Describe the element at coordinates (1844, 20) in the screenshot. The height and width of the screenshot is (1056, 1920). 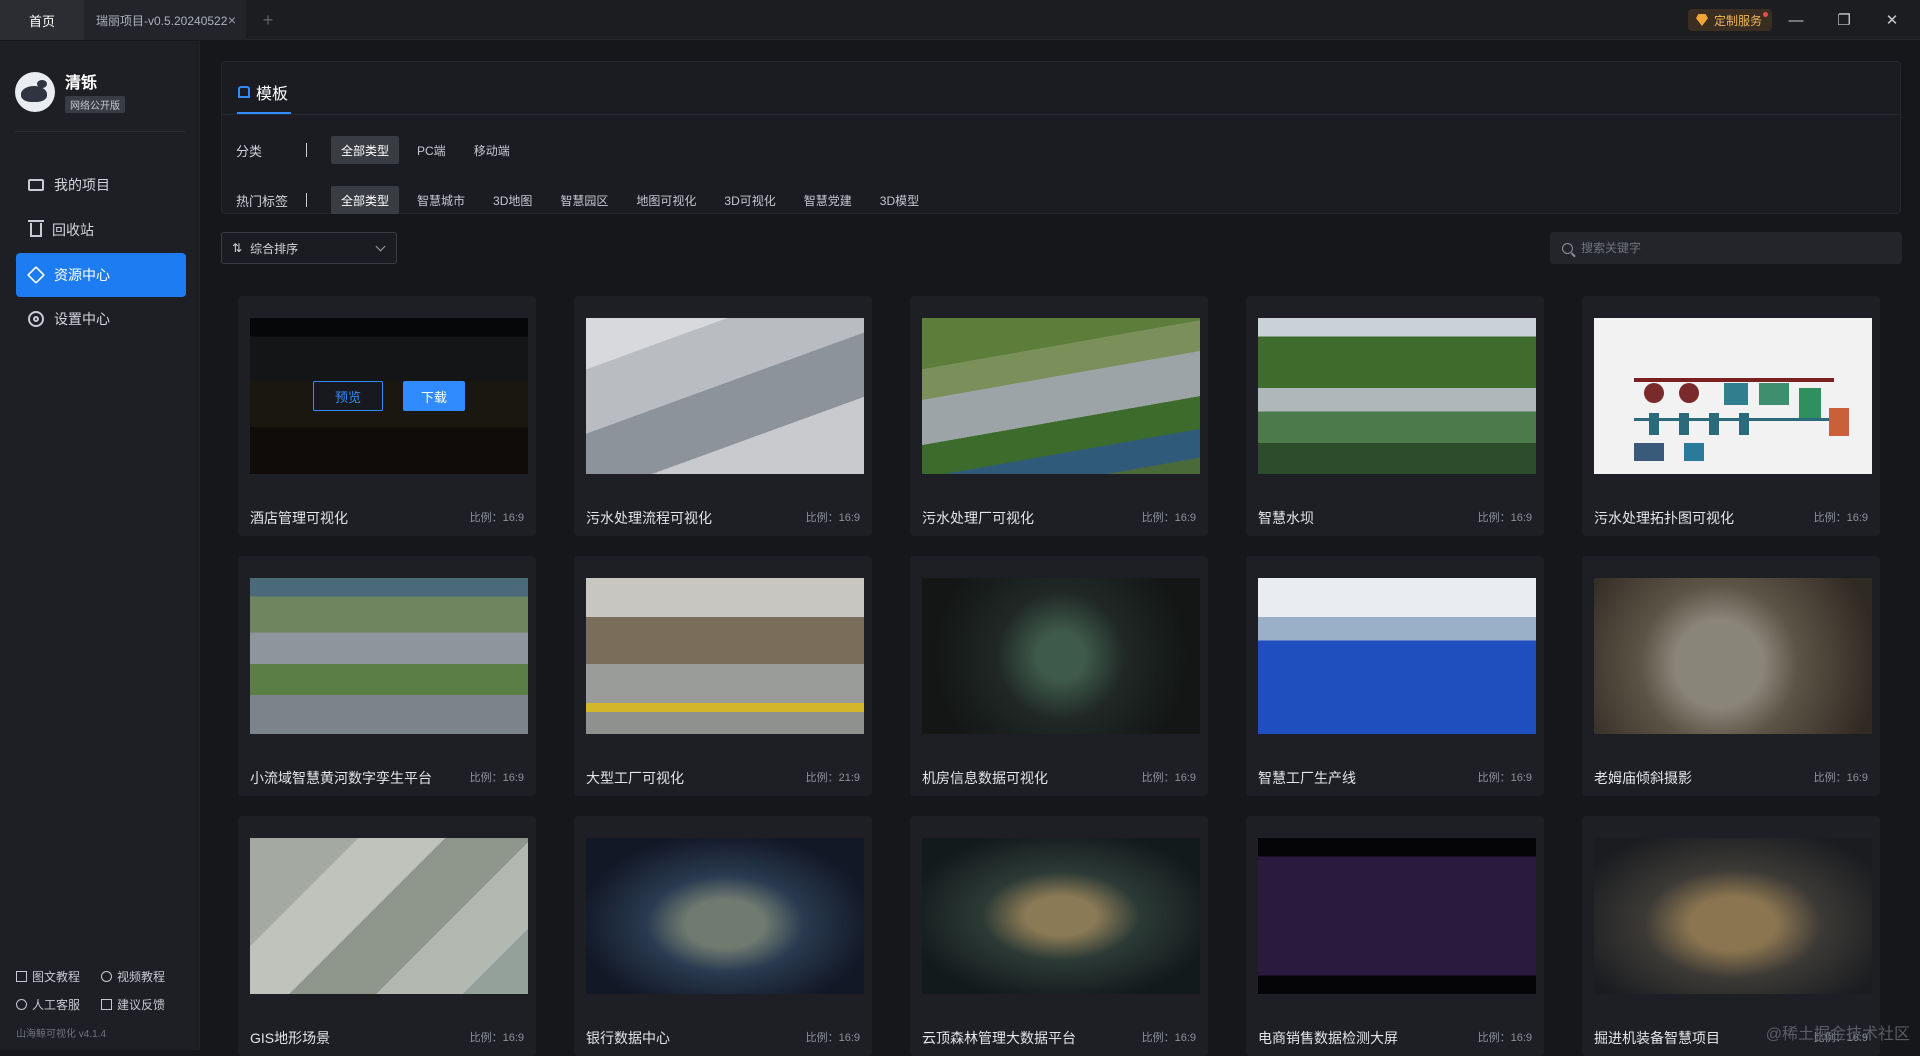
I see `restore-icon: ❐` at that location.